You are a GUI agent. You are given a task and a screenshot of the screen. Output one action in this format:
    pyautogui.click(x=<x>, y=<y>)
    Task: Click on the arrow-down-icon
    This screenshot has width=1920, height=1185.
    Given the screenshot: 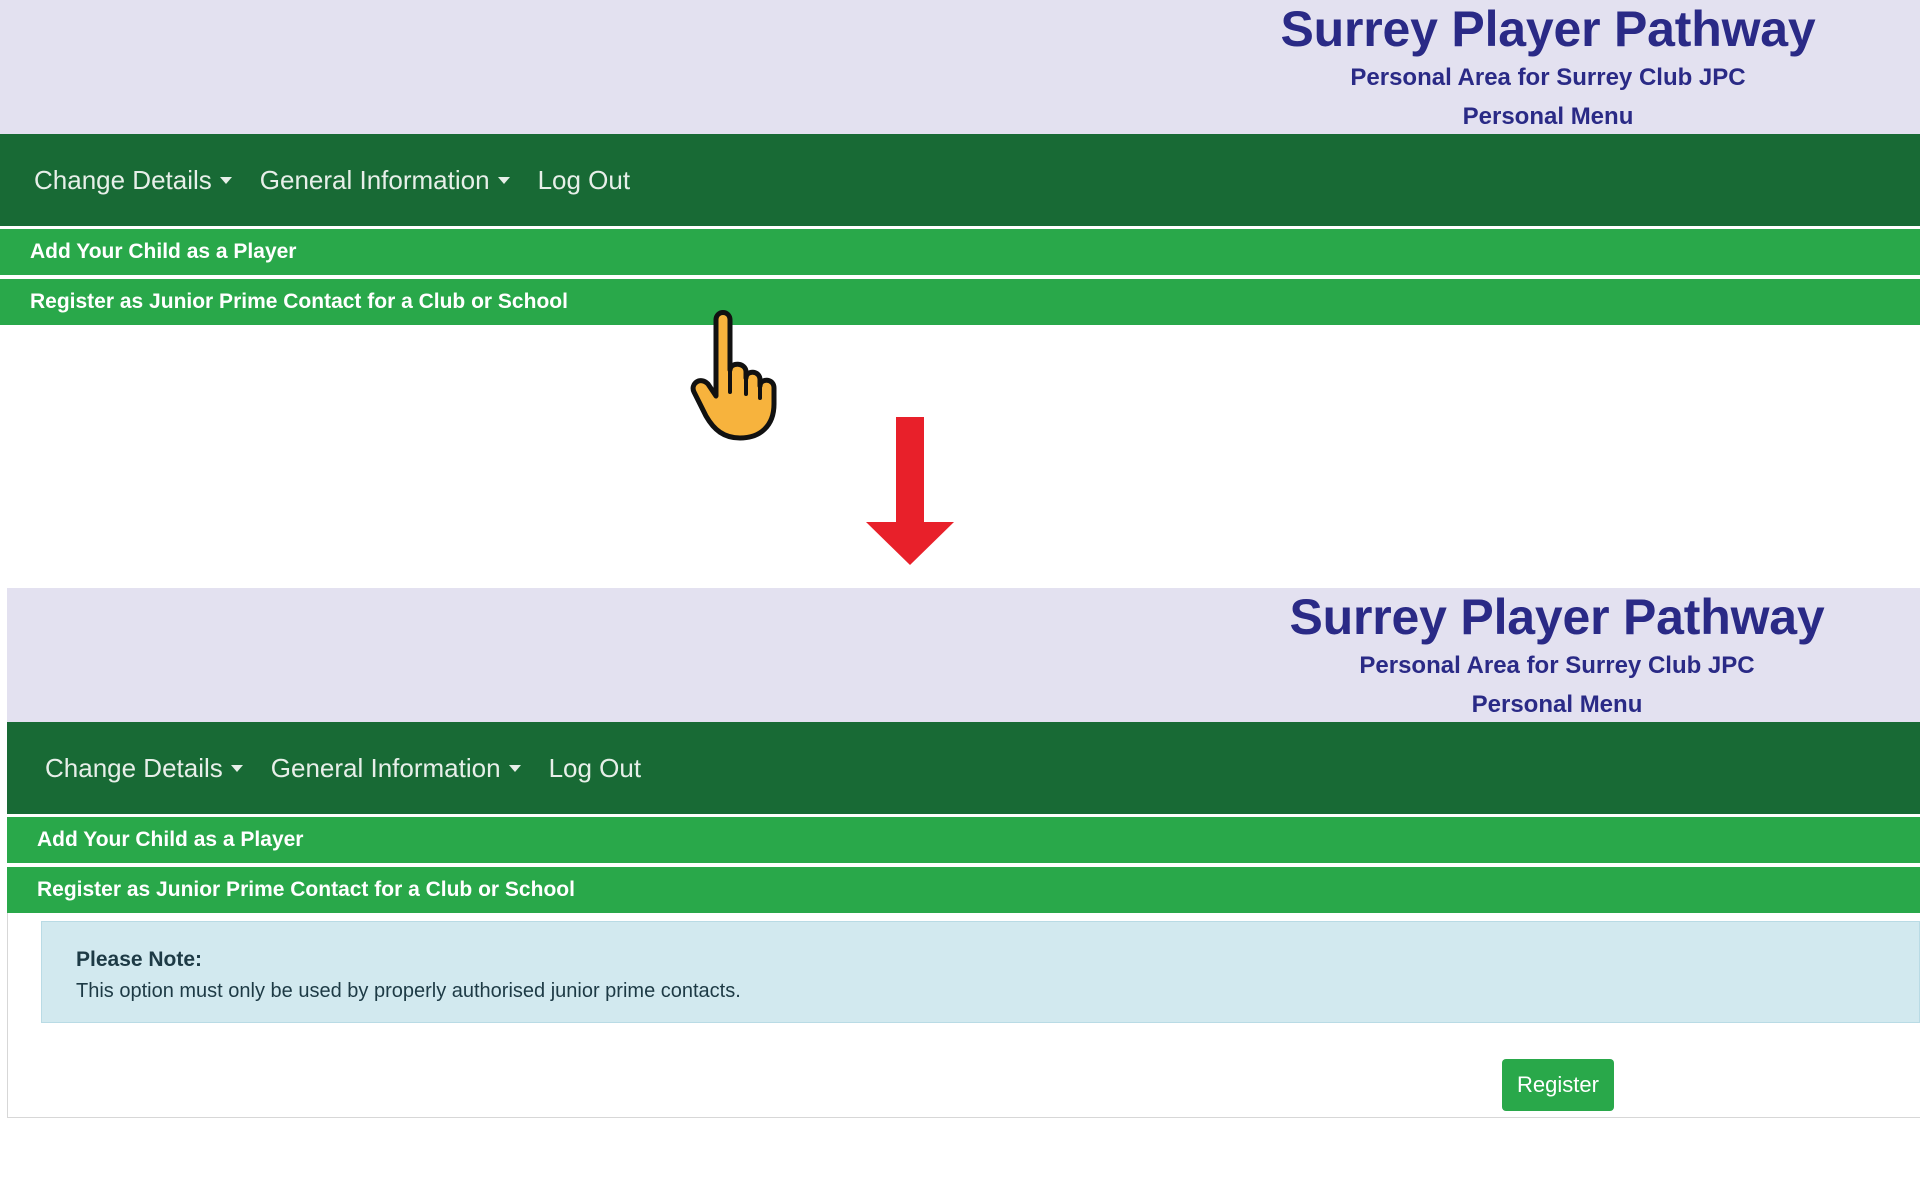 What is the action you would take?
    pyautogui.click(x=910, y=491)
    